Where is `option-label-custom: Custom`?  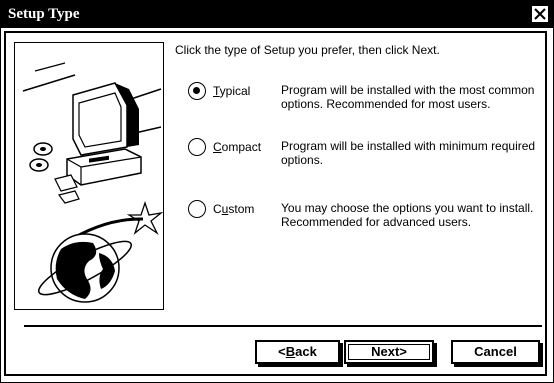 option-label-custom: Custom is located at coordinates (234, 209).